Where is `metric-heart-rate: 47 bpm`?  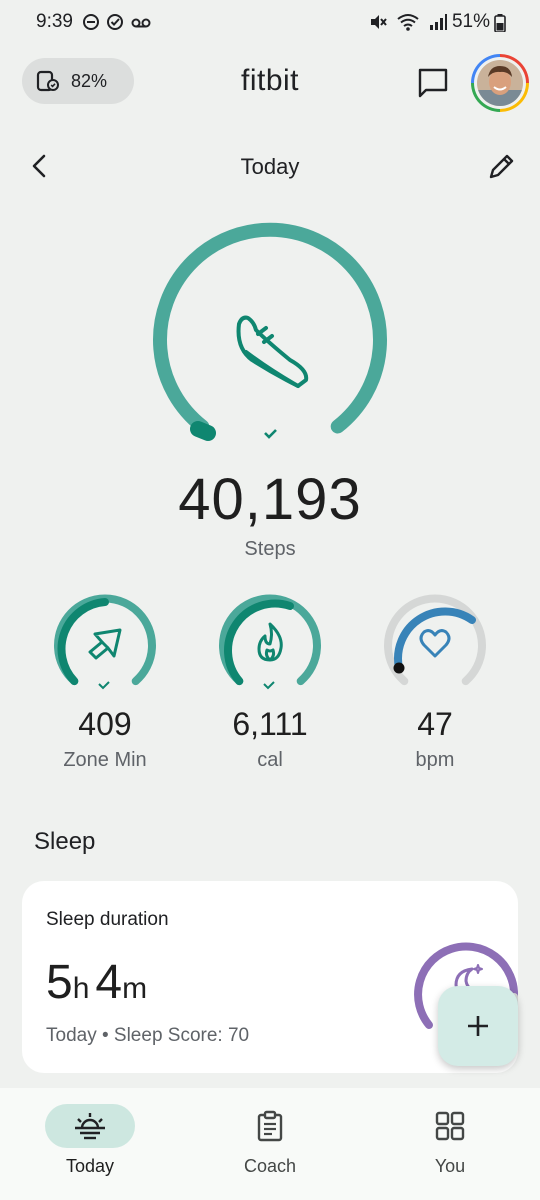 metric-heart-rate: 47 bpm is located at coordinates (435, 683).